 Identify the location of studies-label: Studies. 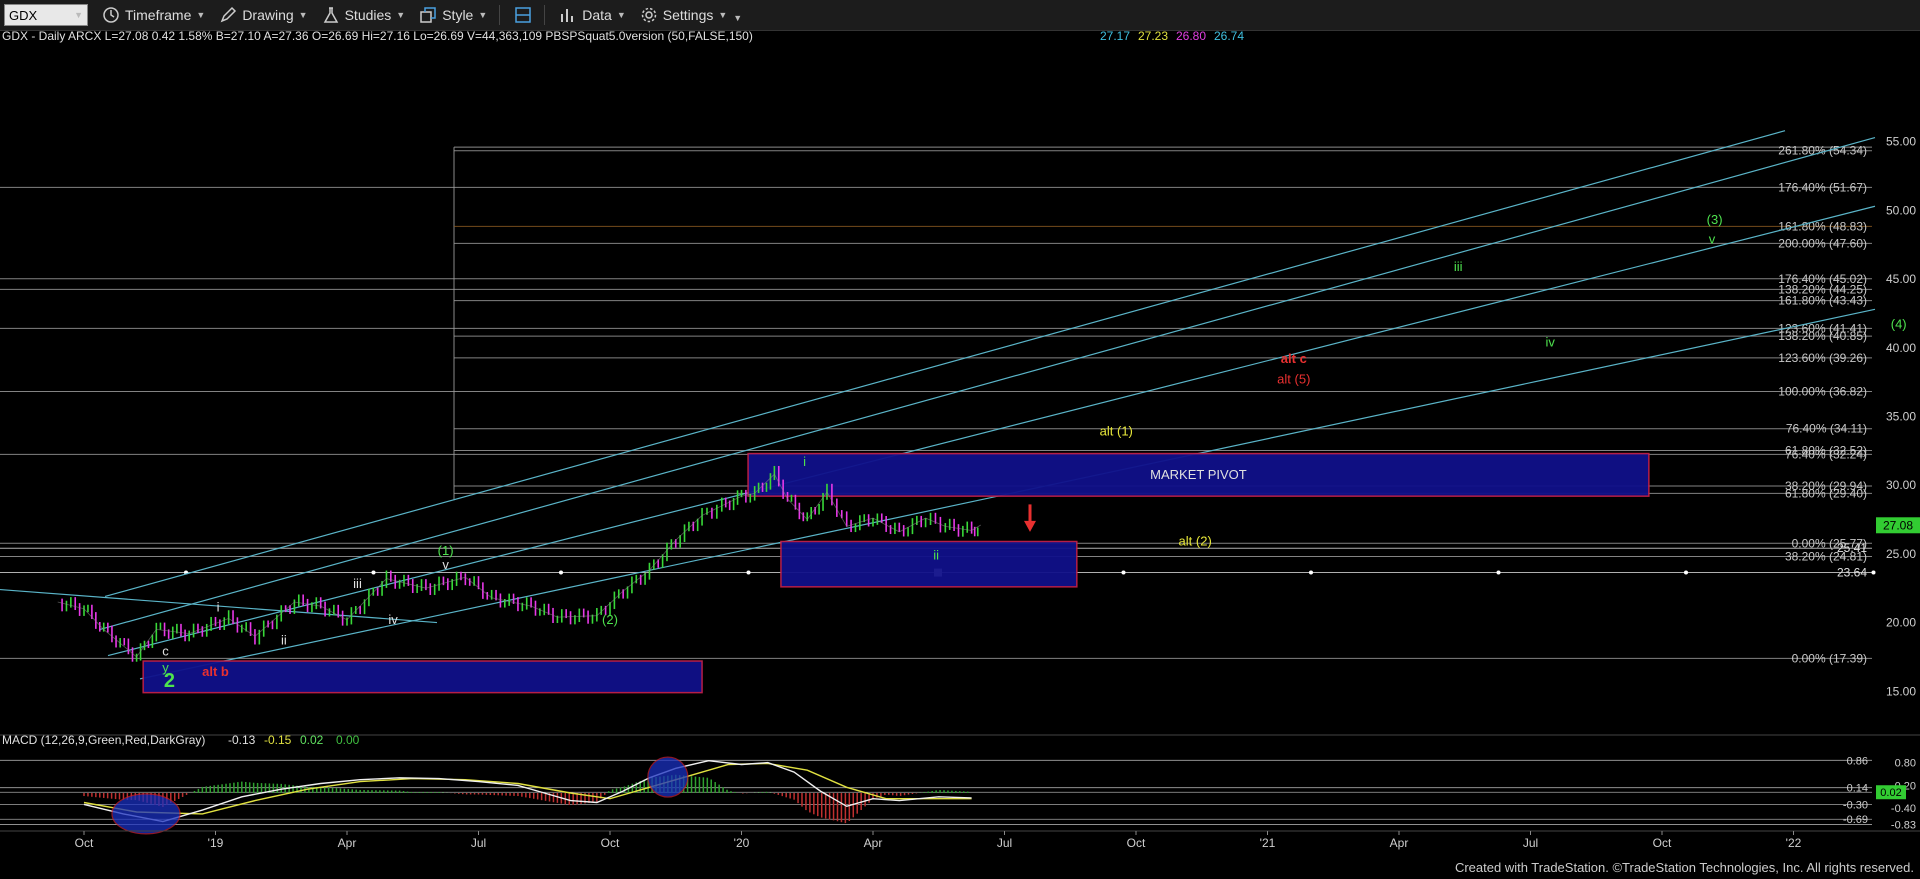
(368, 15).